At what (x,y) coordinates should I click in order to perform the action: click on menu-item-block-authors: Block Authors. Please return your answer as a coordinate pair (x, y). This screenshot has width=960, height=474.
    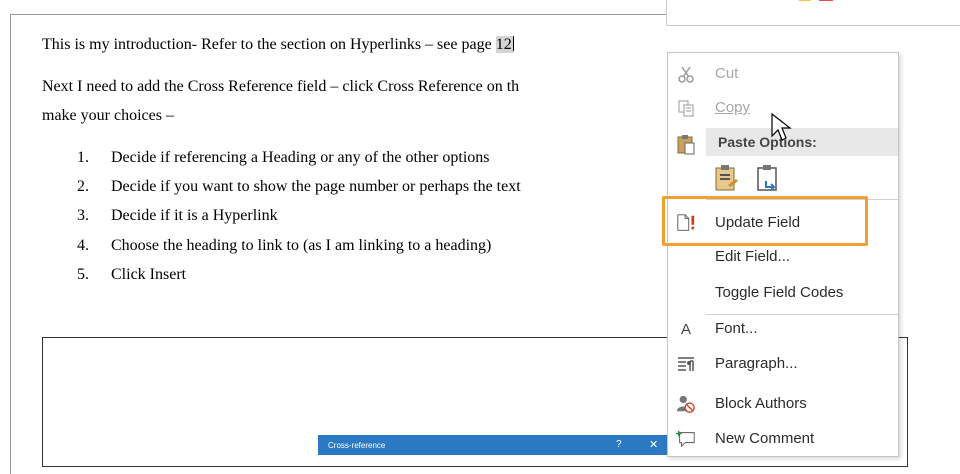
    Looking at the image, I should click on (783, 404).